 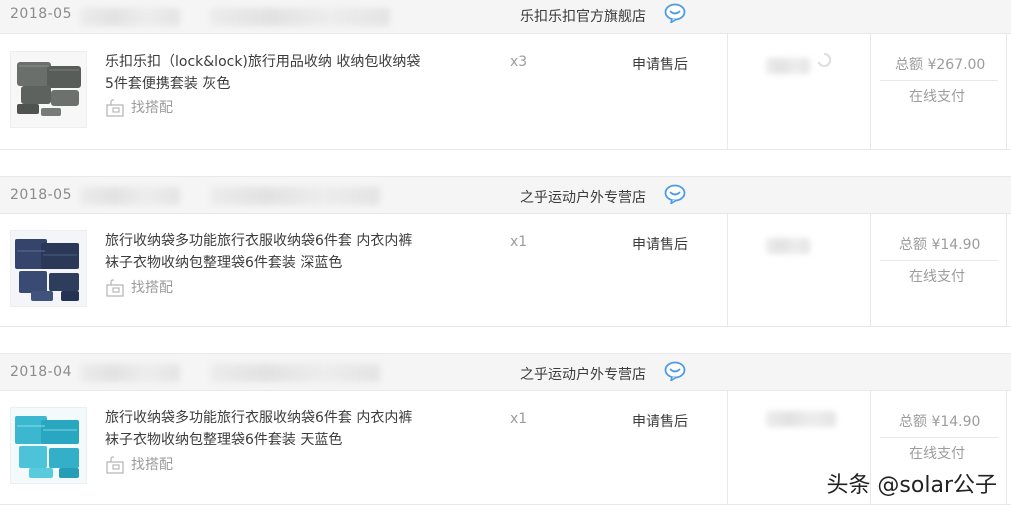 What do you see at coordinates (940, 65) in the screenshot?
I see `order-total: 总额 ¥267.00` at bounding box center [940, 65].